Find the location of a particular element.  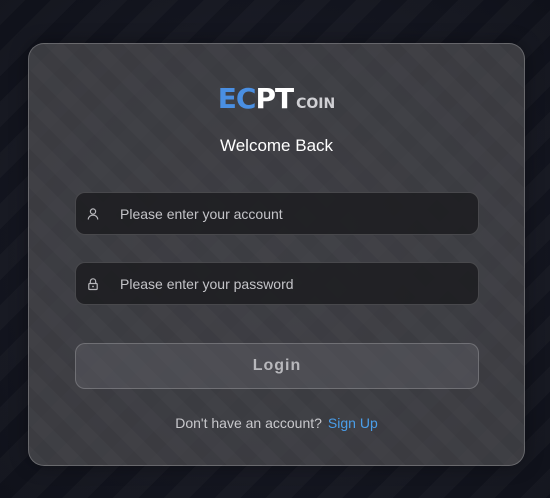

account-field is located at coordinates (277, 213).